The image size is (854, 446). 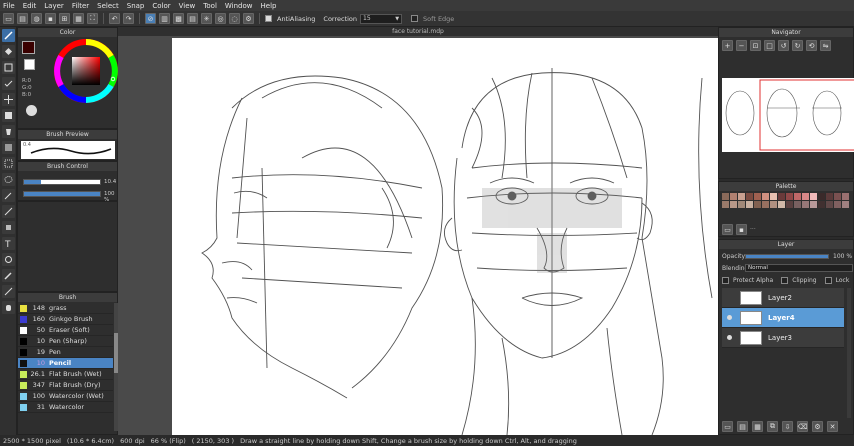 I want to click on background-color-swatch, so click(x=29, y=64).